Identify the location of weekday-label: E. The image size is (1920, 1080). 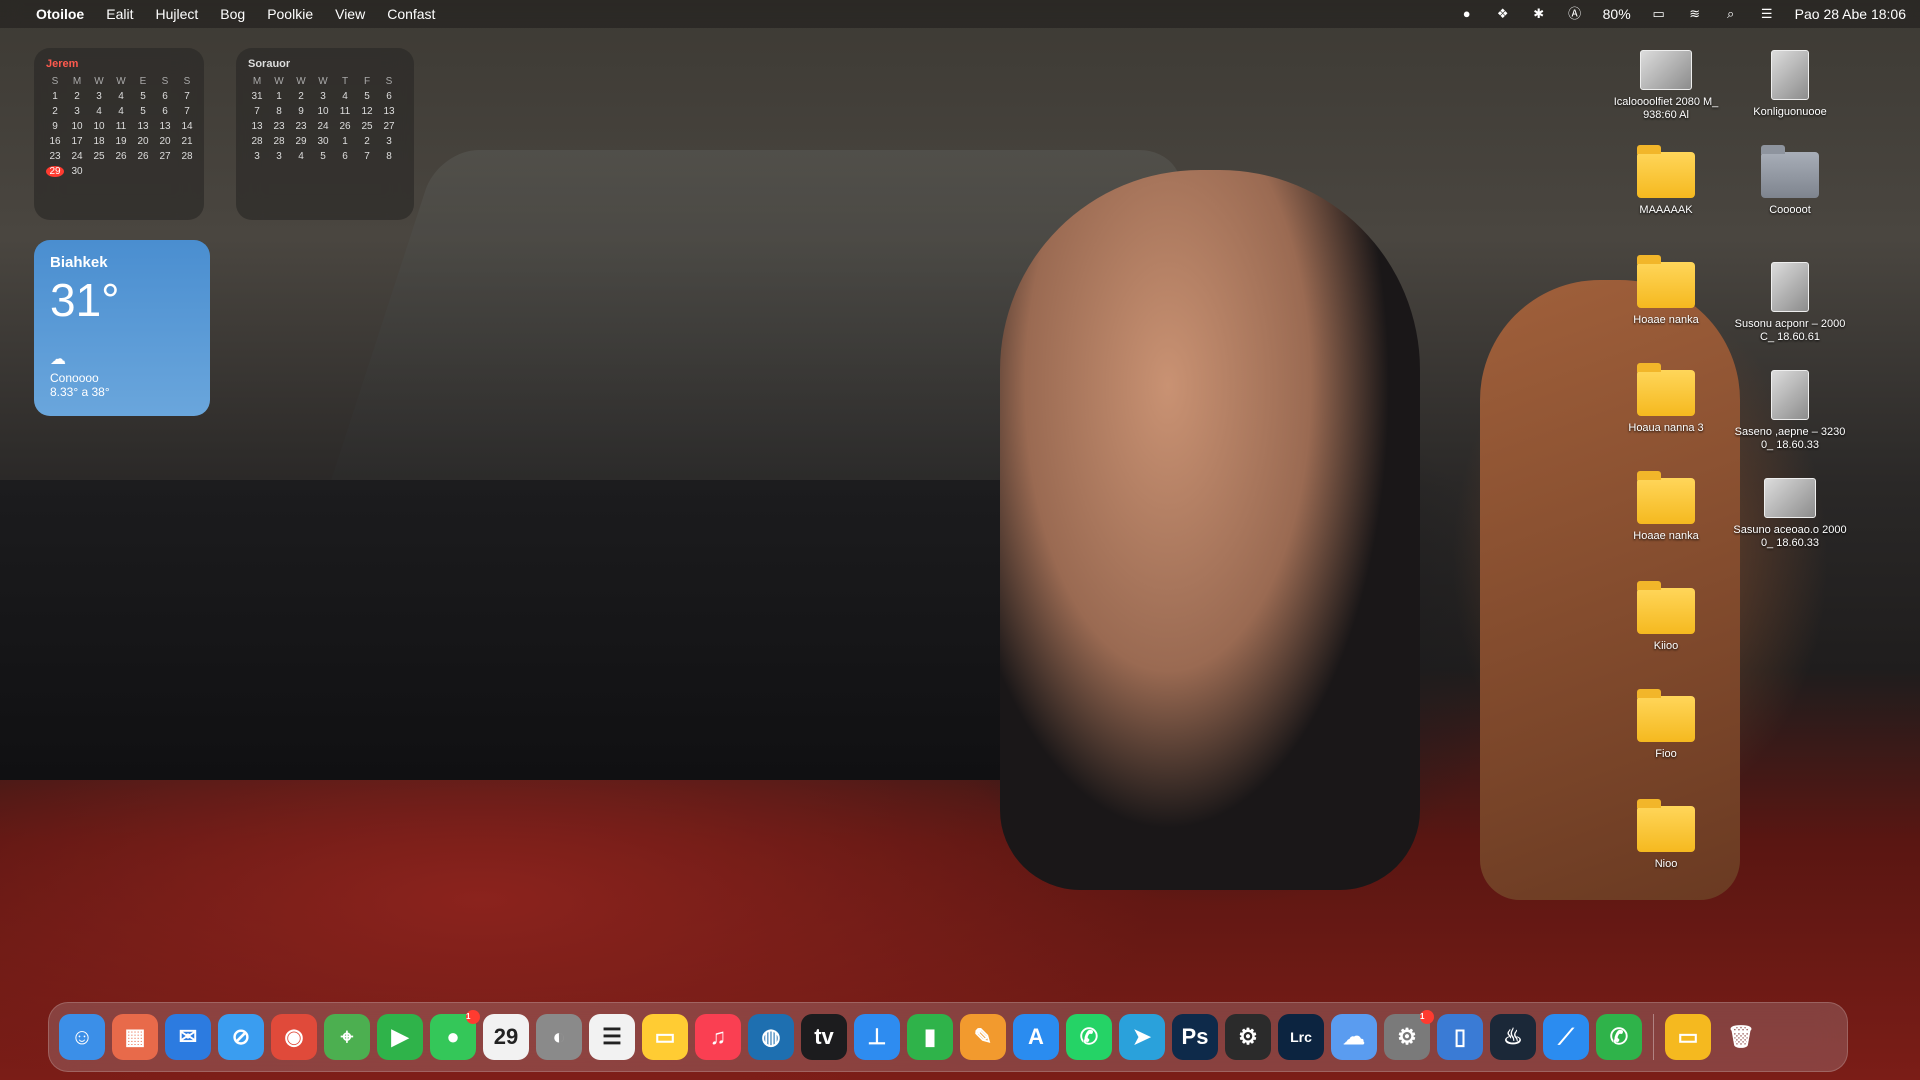
(143, 81).